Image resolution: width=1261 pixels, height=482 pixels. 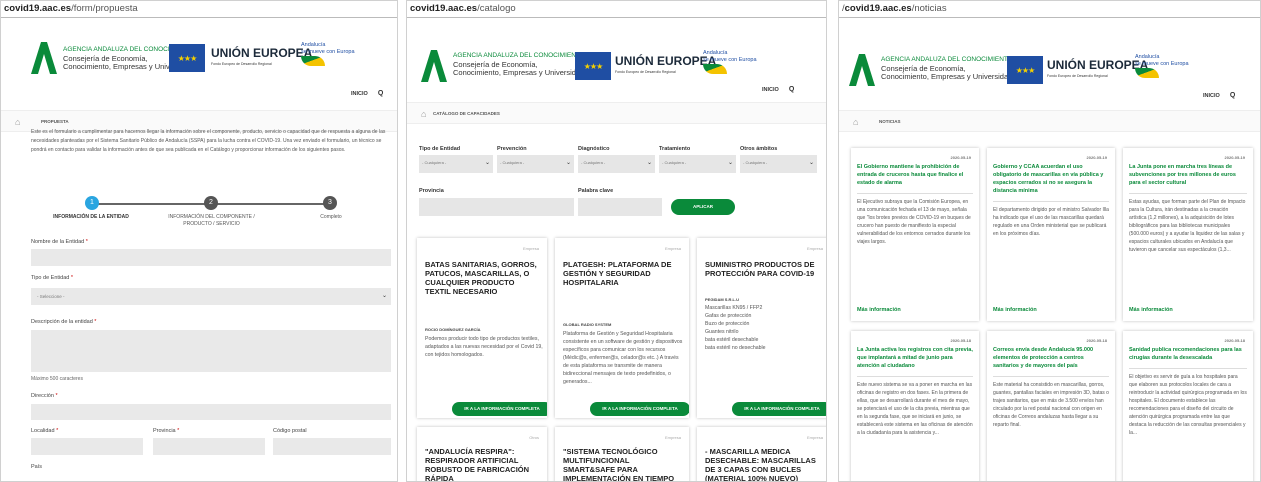 I want to click on url-host: covid19.aac.es, so click(x=38, y=8).